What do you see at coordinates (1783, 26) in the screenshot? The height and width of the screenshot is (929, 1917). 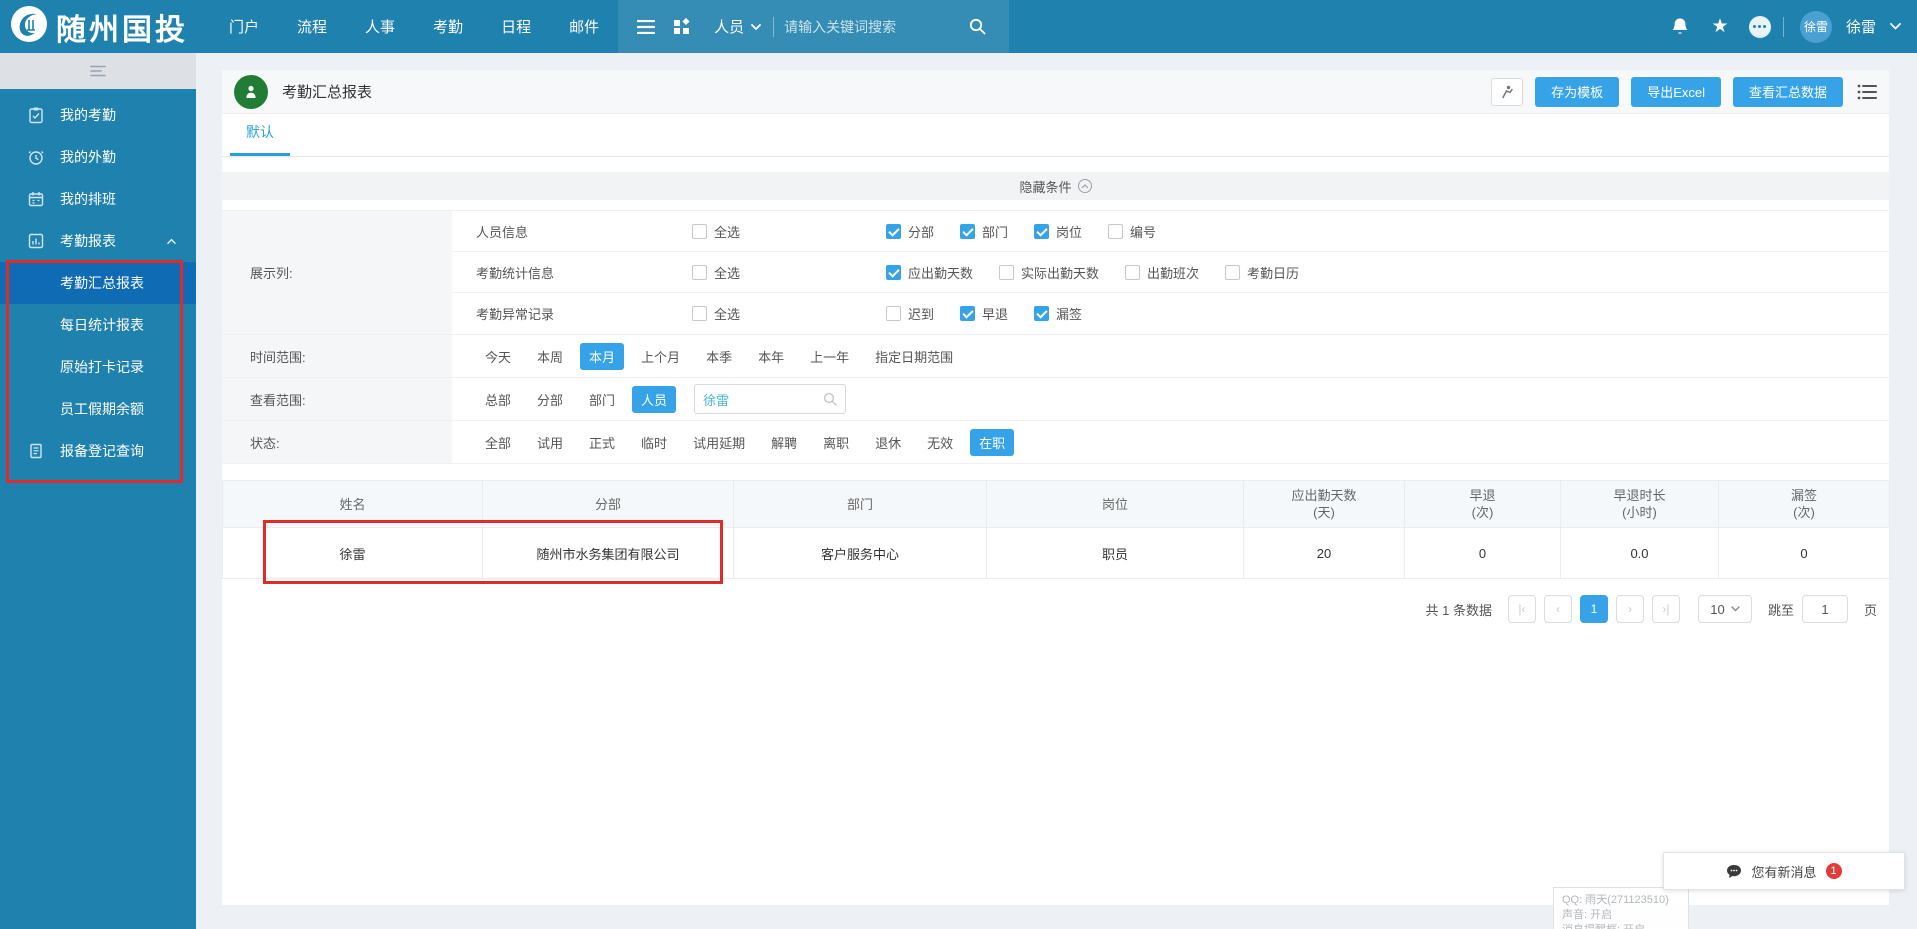 I see `divider` at bounding box center [1783, 26].